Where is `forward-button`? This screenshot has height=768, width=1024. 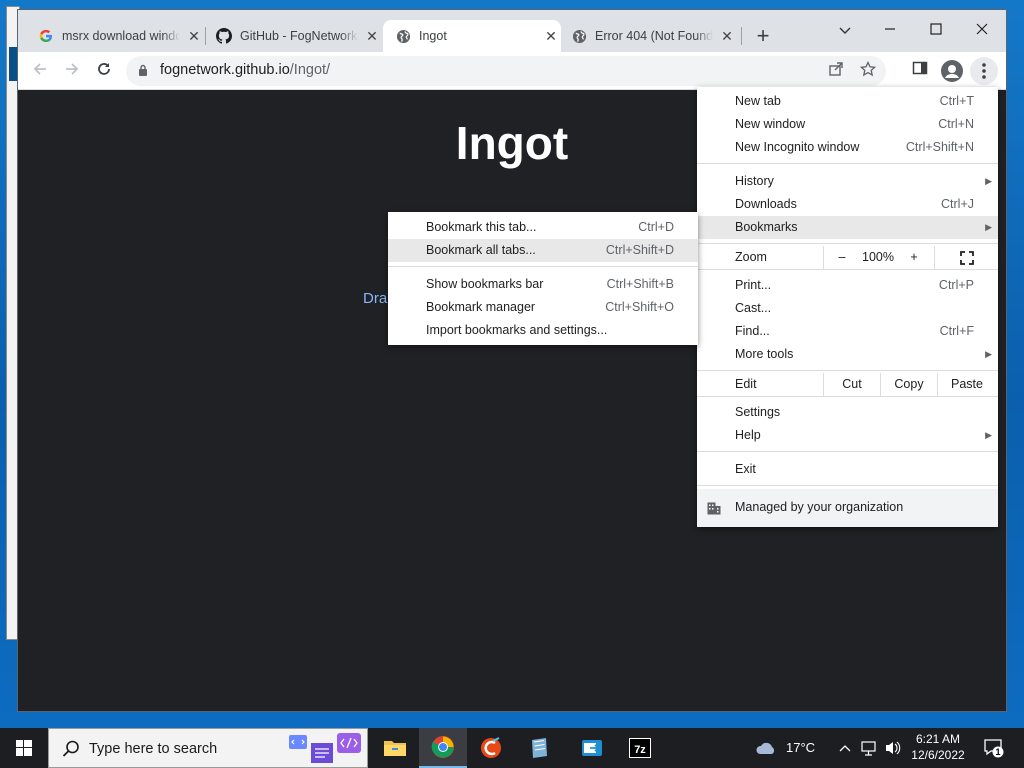
forward-button is located at coordinates (72, 71).